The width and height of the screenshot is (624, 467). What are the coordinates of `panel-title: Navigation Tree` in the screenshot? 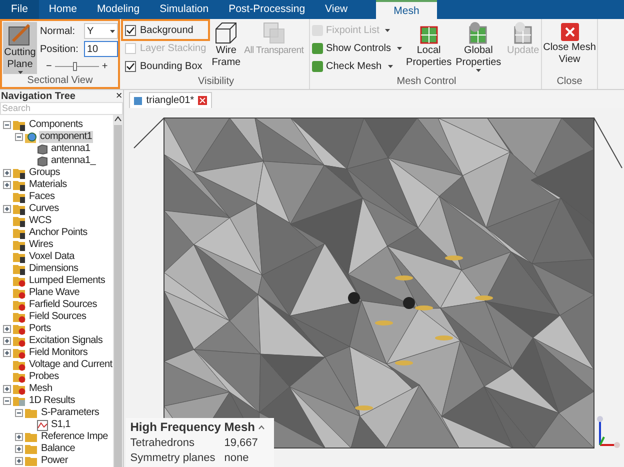 It's located at (38, 97).